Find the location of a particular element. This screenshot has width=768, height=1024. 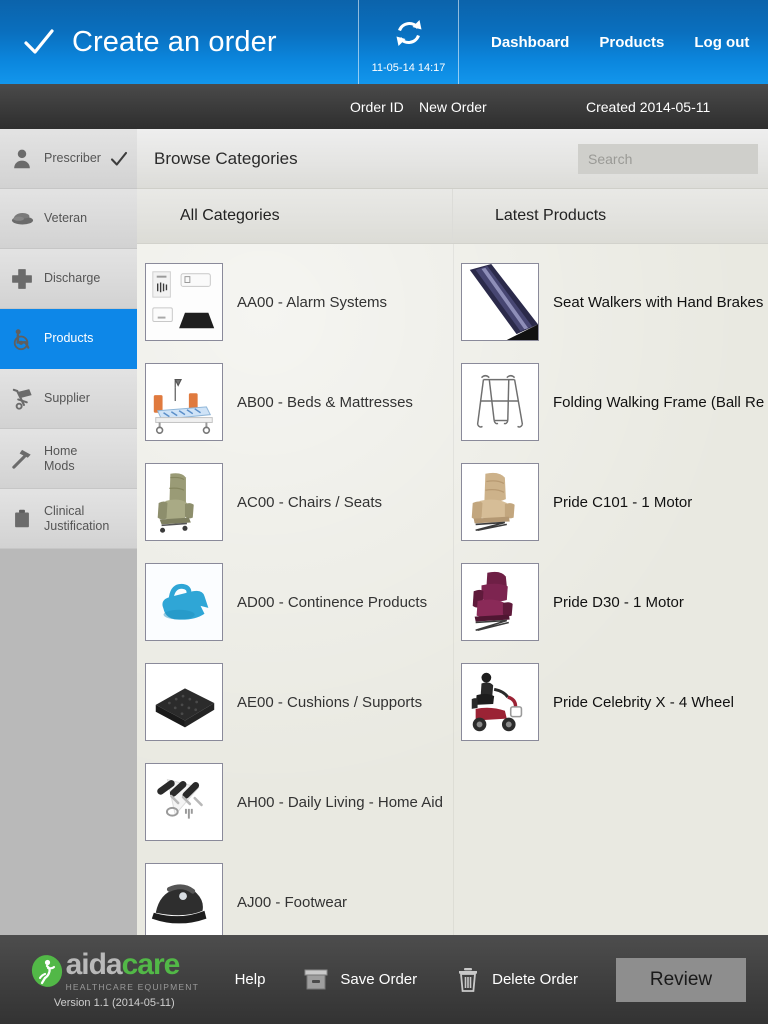

header-nav: Dashboard Products Log out is located at coordinates (613, 42).